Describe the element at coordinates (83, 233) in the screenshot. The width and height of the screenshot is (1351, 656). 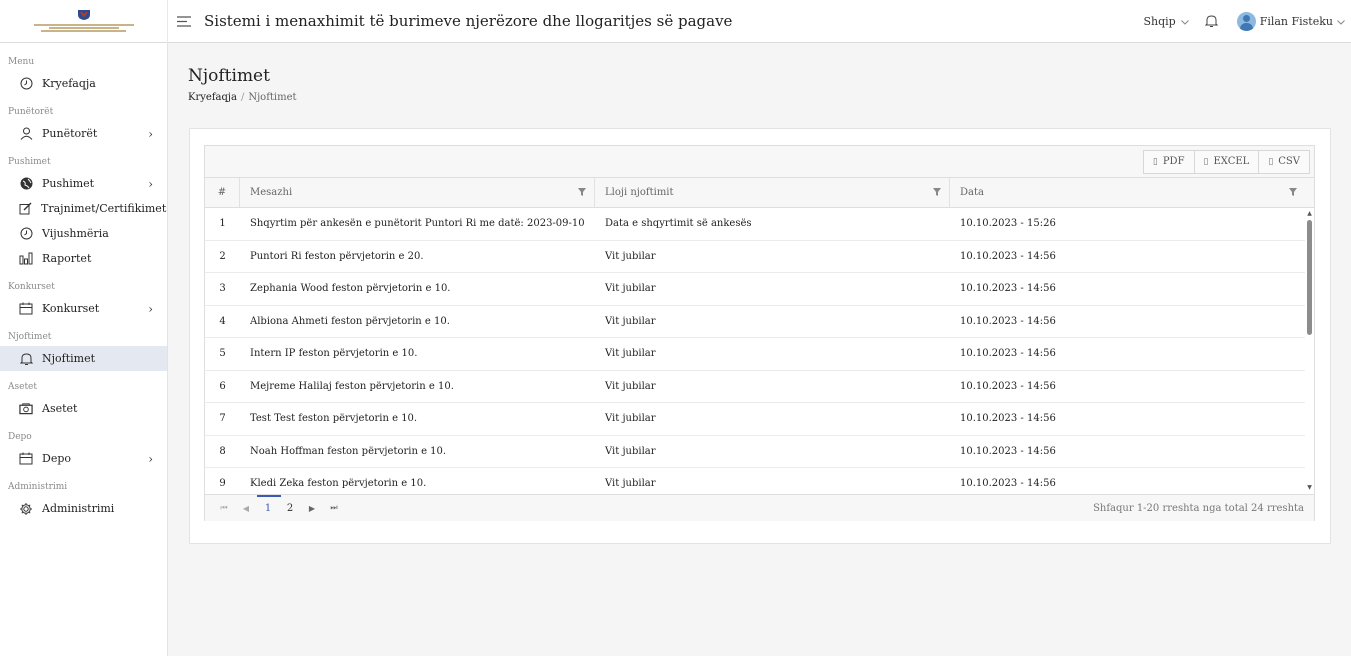
I see `sidebar-item-vijushm-ria: Vijushmëria` at that location.